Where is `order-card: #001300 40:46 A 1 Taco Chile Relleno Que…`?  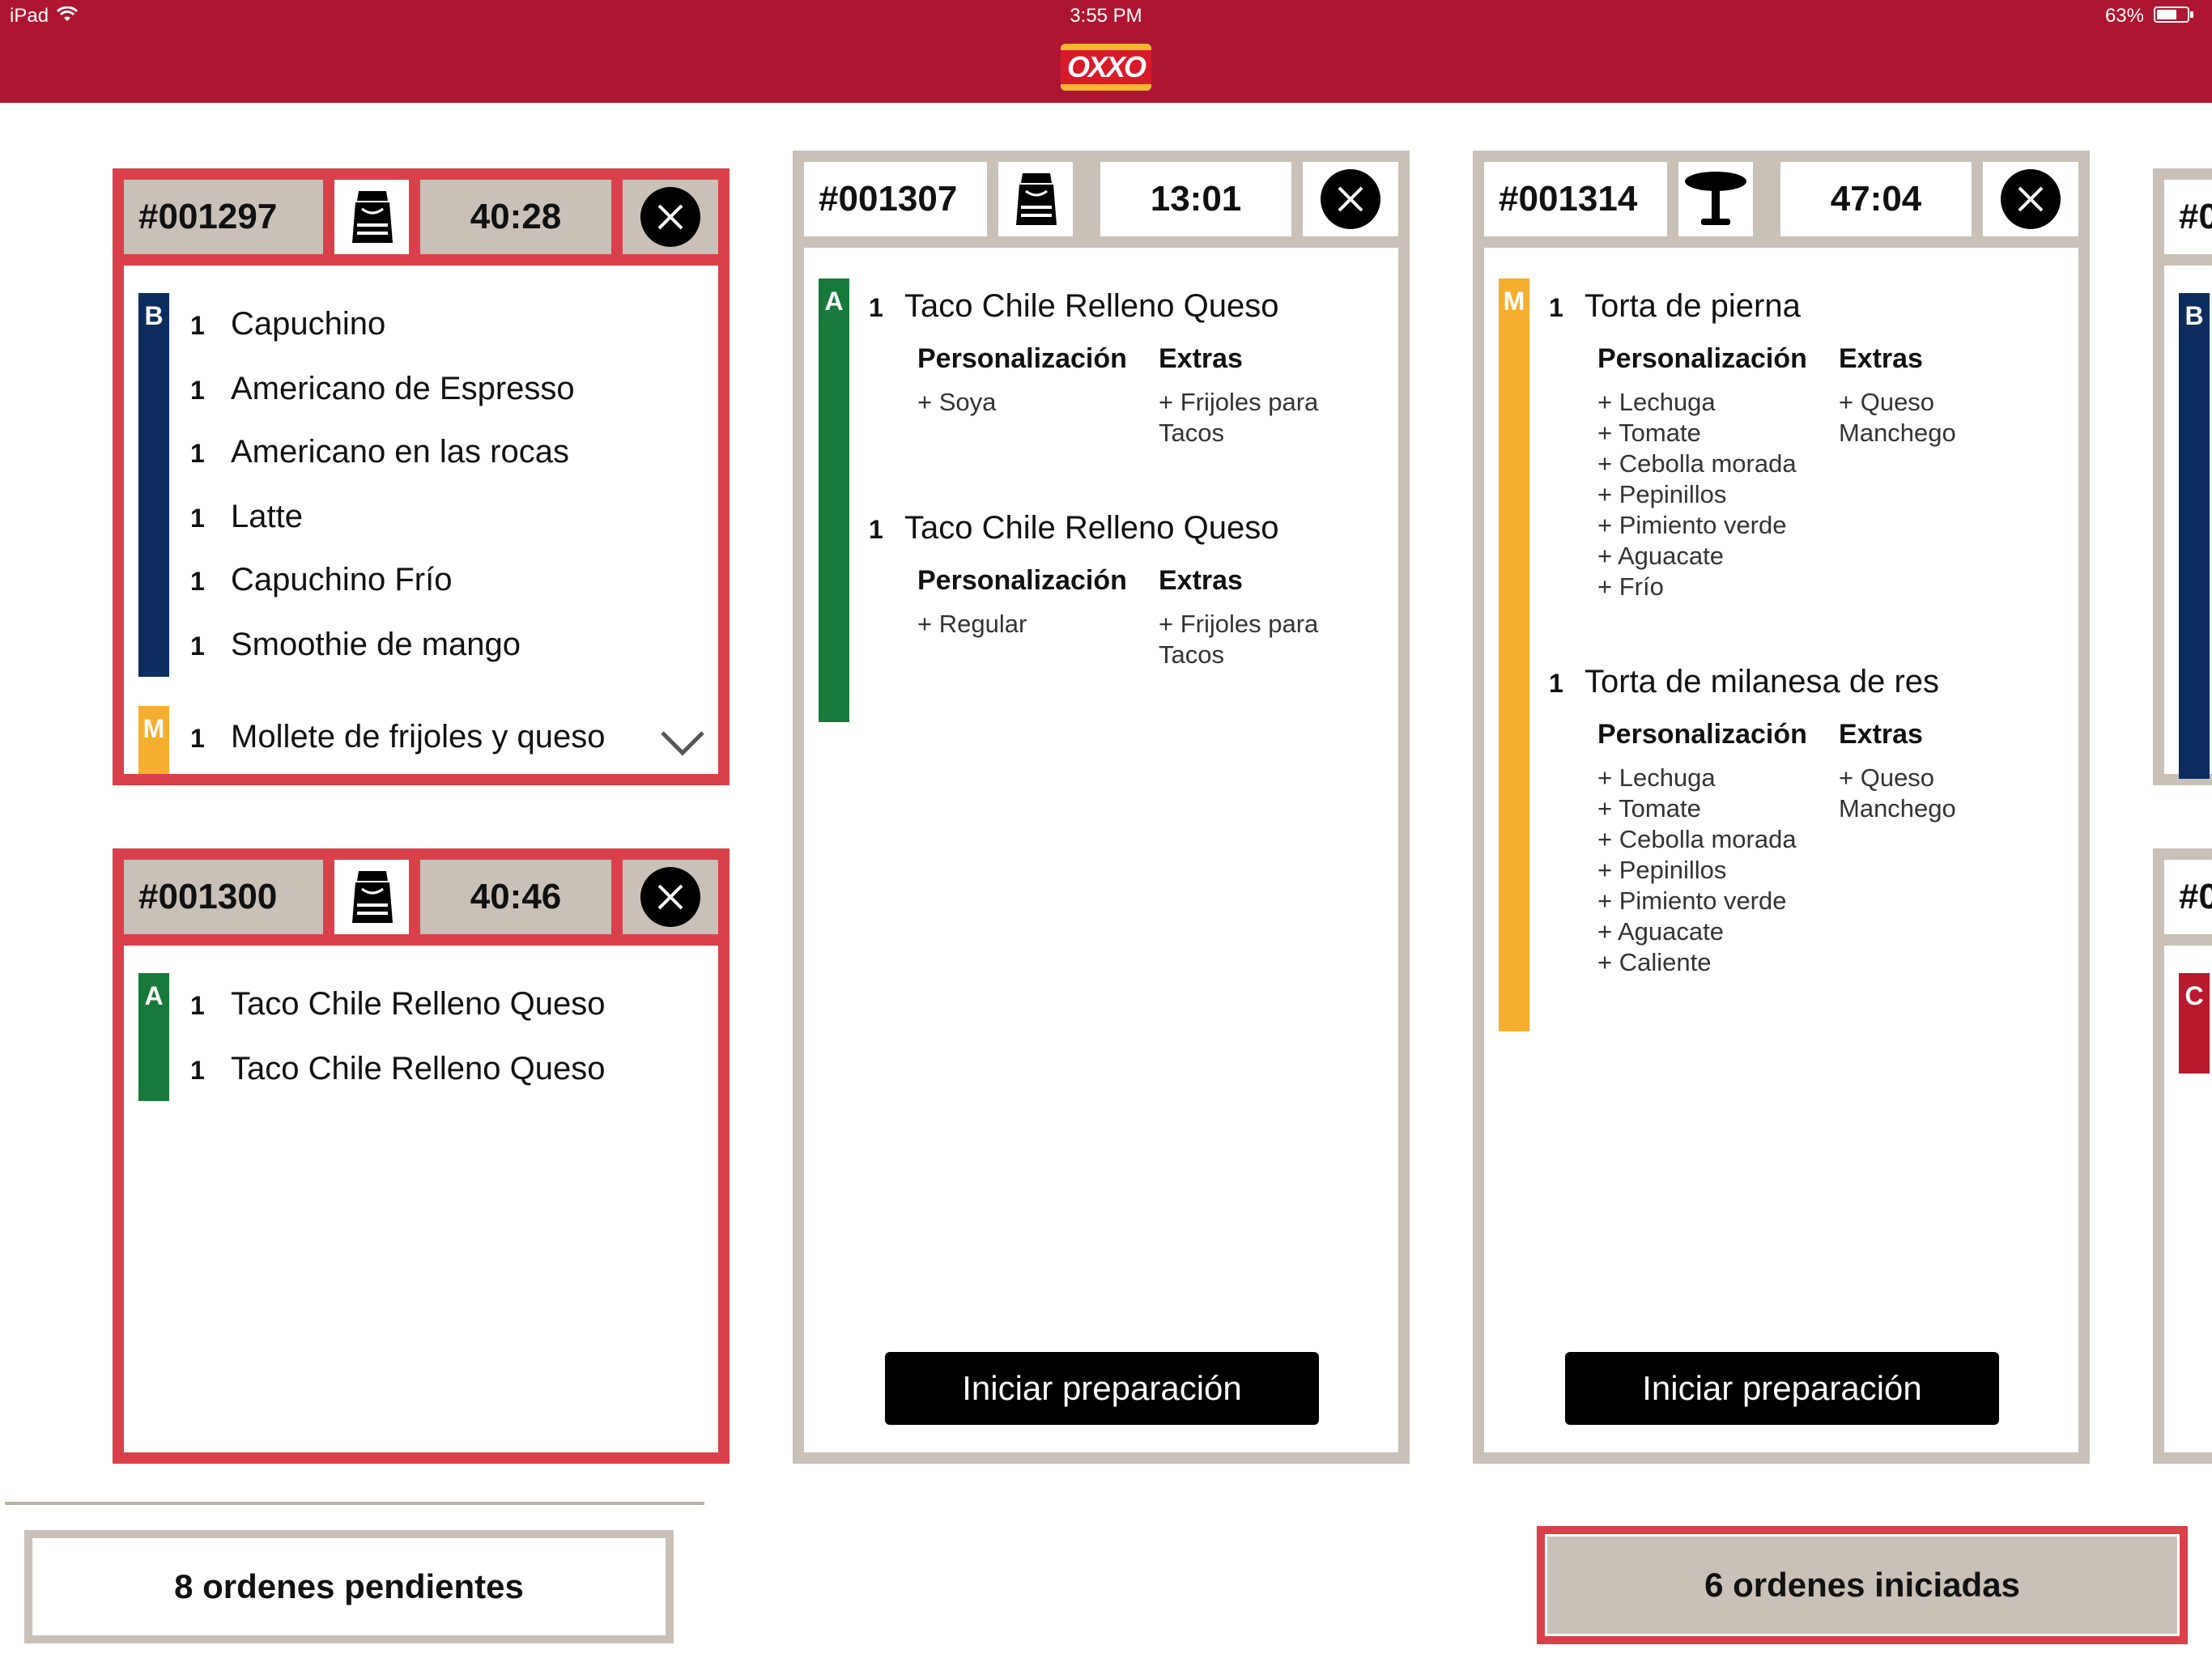 order-card: #001300 40:46 A 1 Taco Chile Relleno Que… is located at coordinates (422, 1156).